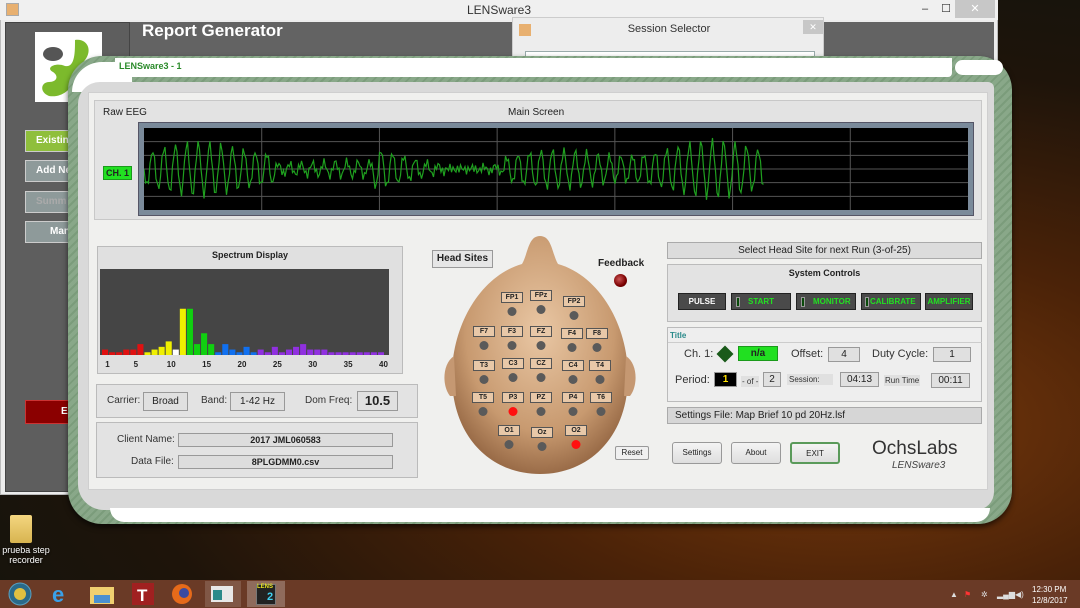 This screenshot has height=608, width=1080. Describe the element at coordinates (891, 301) in the screenshot. I see `calibrate-button: CALIBRATE` at that location.